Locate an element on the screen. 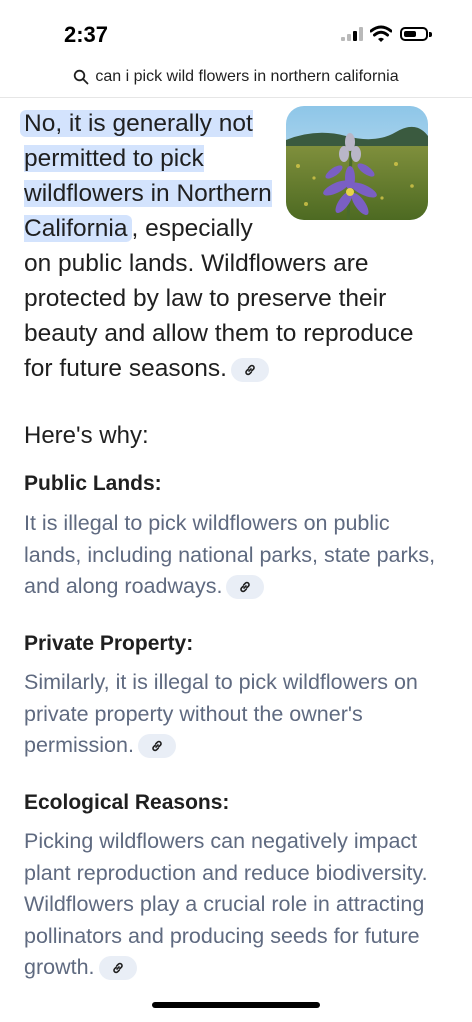  status-bar: 2:37 is located at coordinates (236, 32).